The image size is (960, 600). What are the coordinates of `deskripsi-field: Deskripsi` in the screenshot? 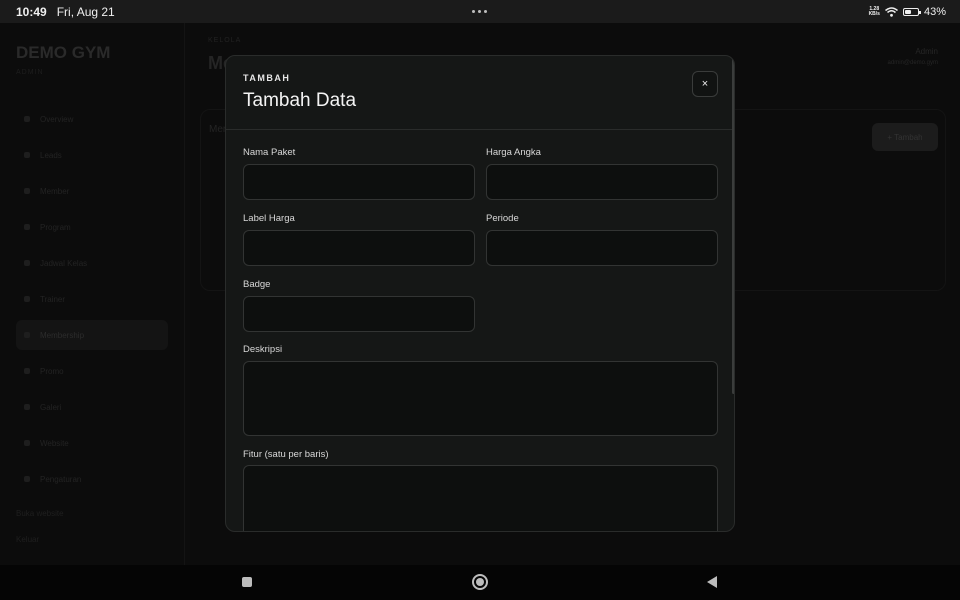 It's located at (262, 349).